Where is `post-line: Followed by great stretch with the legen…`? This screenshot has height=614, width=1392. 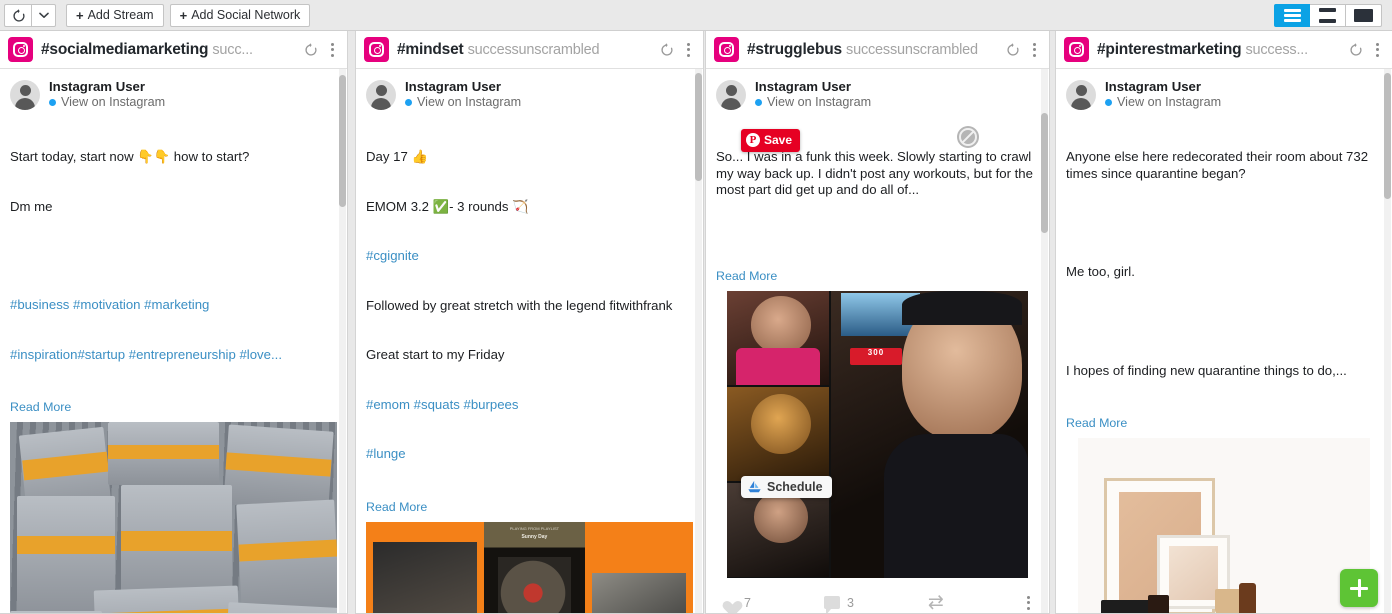
post-line: Followed by great stretch with the legen… is located at coordinates (519, 305).